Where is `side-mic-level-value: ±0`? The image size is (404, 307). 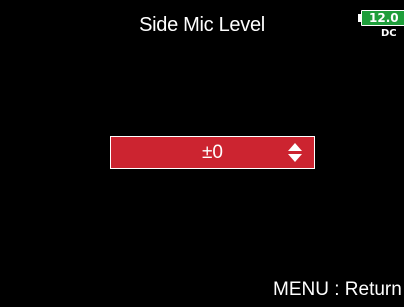
side-mic-level-value: ±0 is located at coordinates (212, 152).